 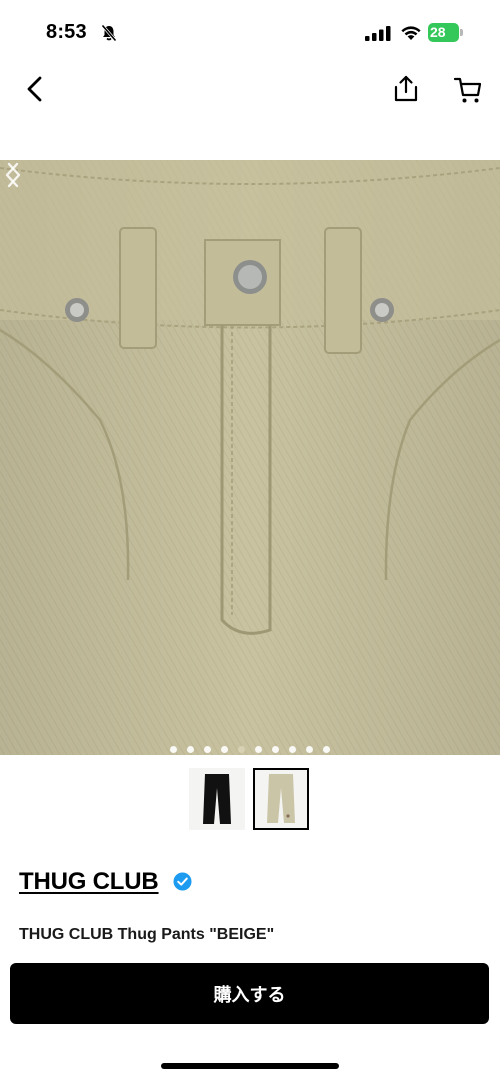 What do you see at coordinates (250, 746) in the screenshot?
I see `carousel-dots` at bounding box center [250, 746].